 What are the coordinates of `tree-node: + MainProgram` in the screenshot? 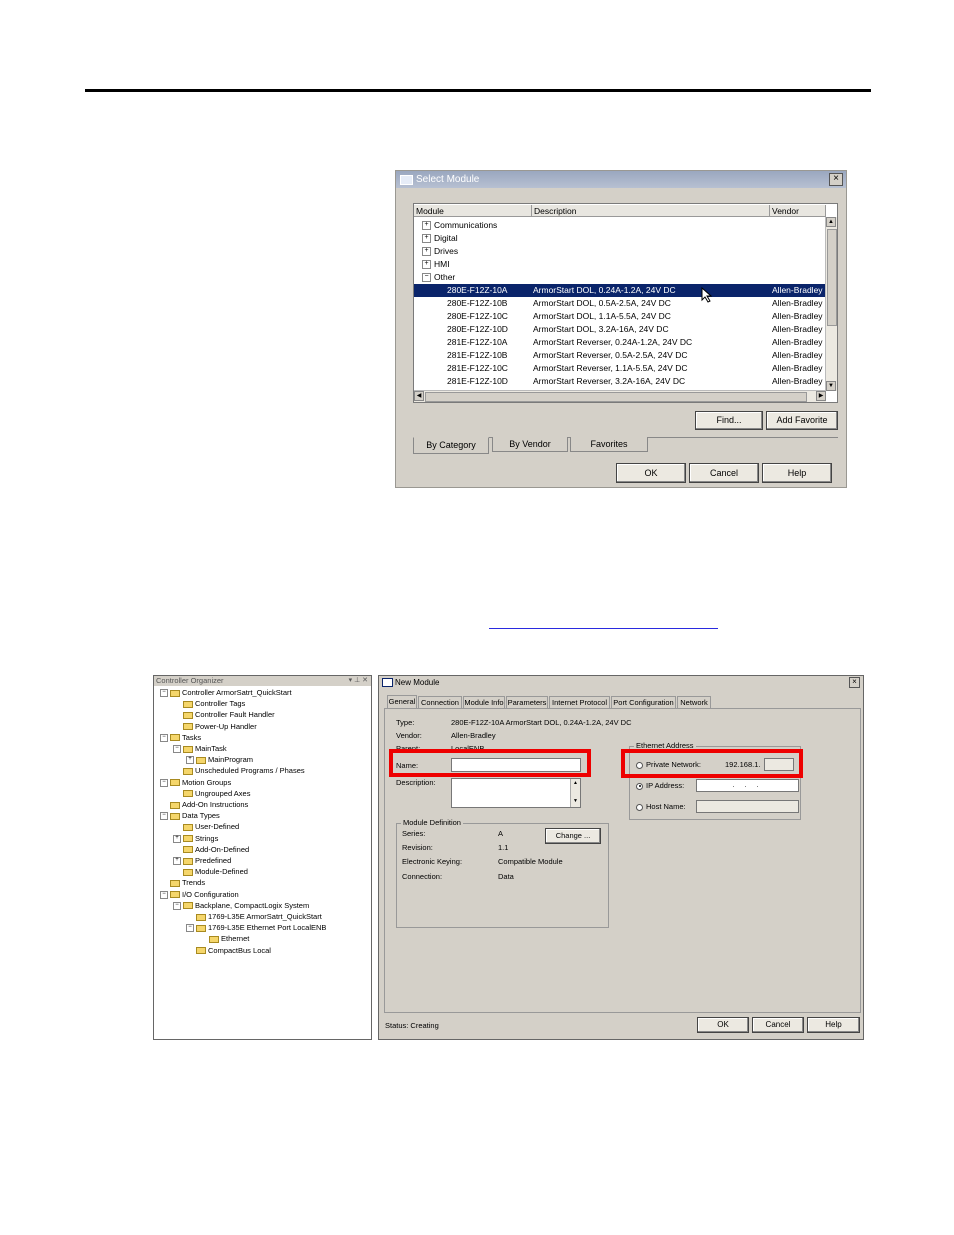 It's located at (219, 760).